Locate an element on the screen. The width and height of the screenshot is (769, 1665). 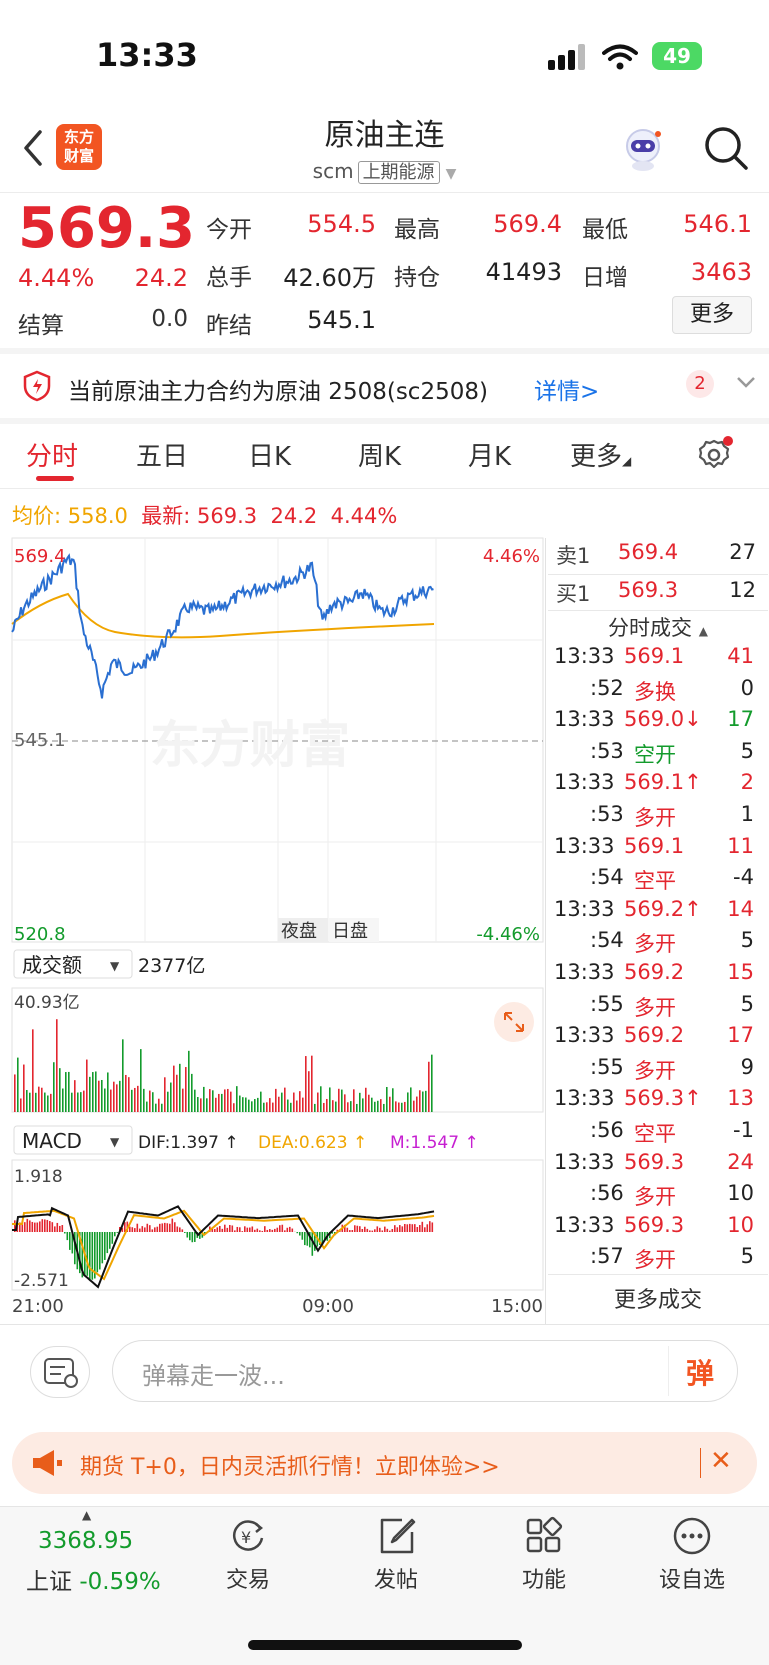
volume-value: 42.60万 is located at coordinates (329, 278).